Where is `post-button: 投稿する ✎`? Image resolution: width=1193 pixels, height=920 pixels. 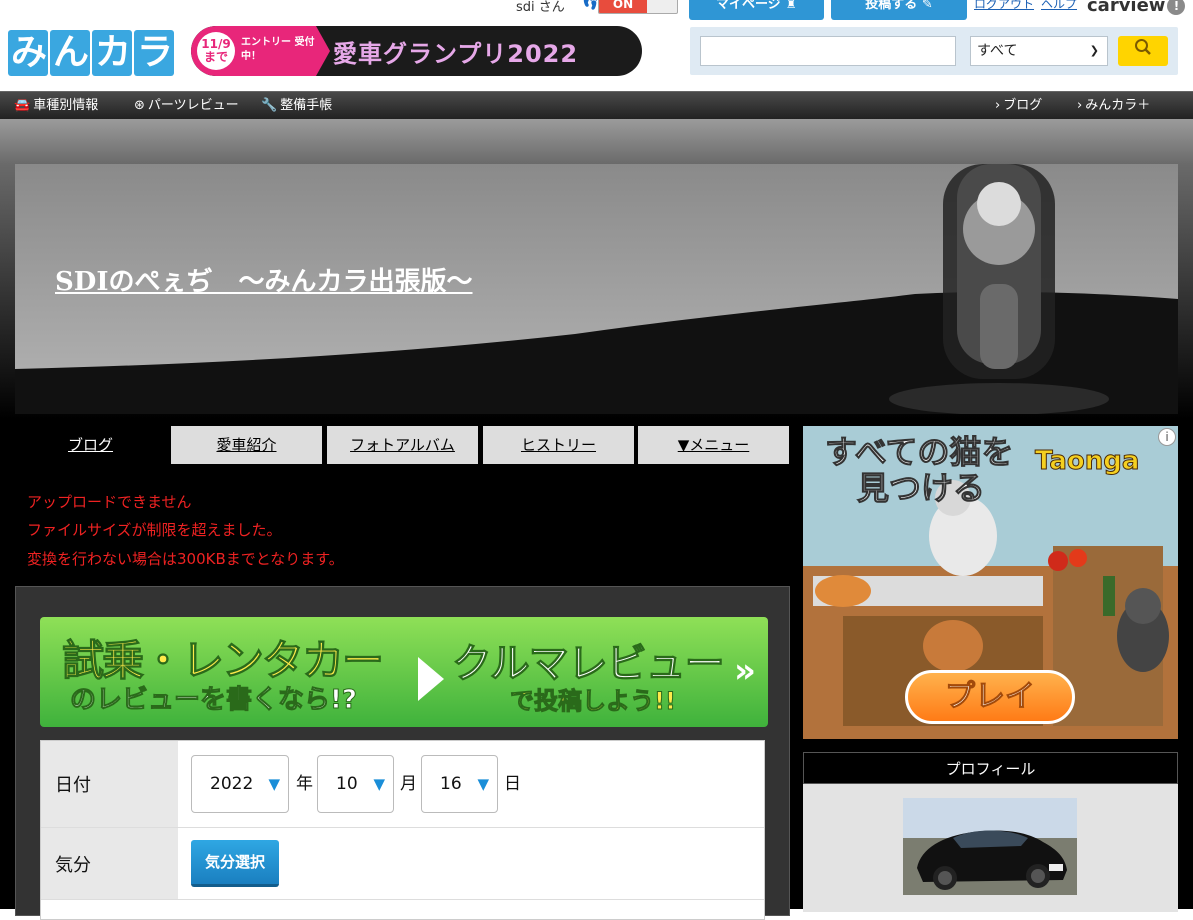
post-button: 投稿する ✎ is located at coordinates (899, 10).